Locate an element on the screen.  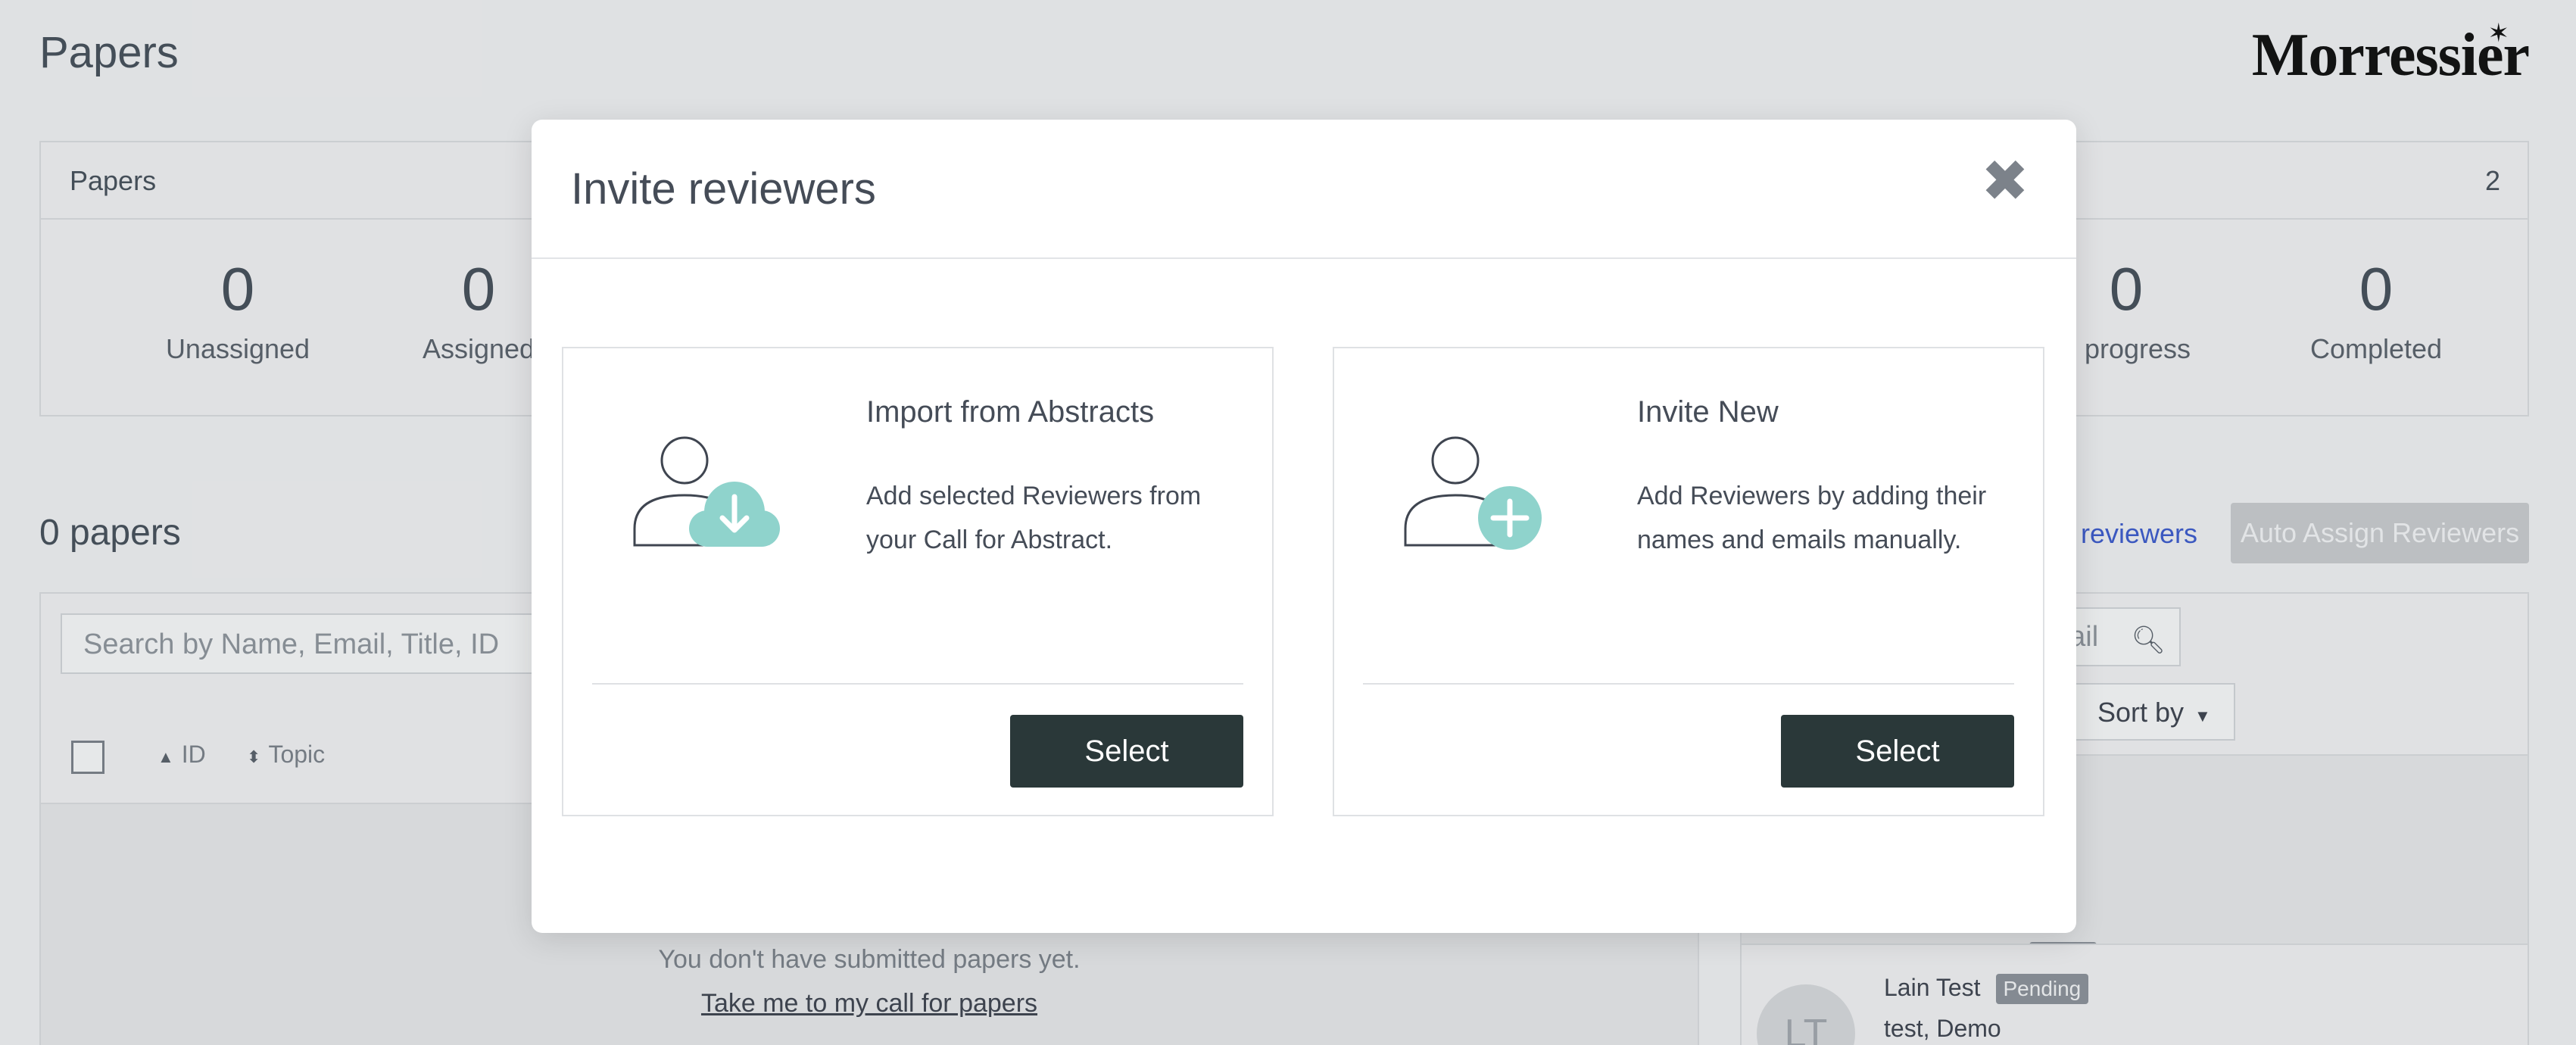
modal-title: Invite reviewers is located at coordinates (723, 189).